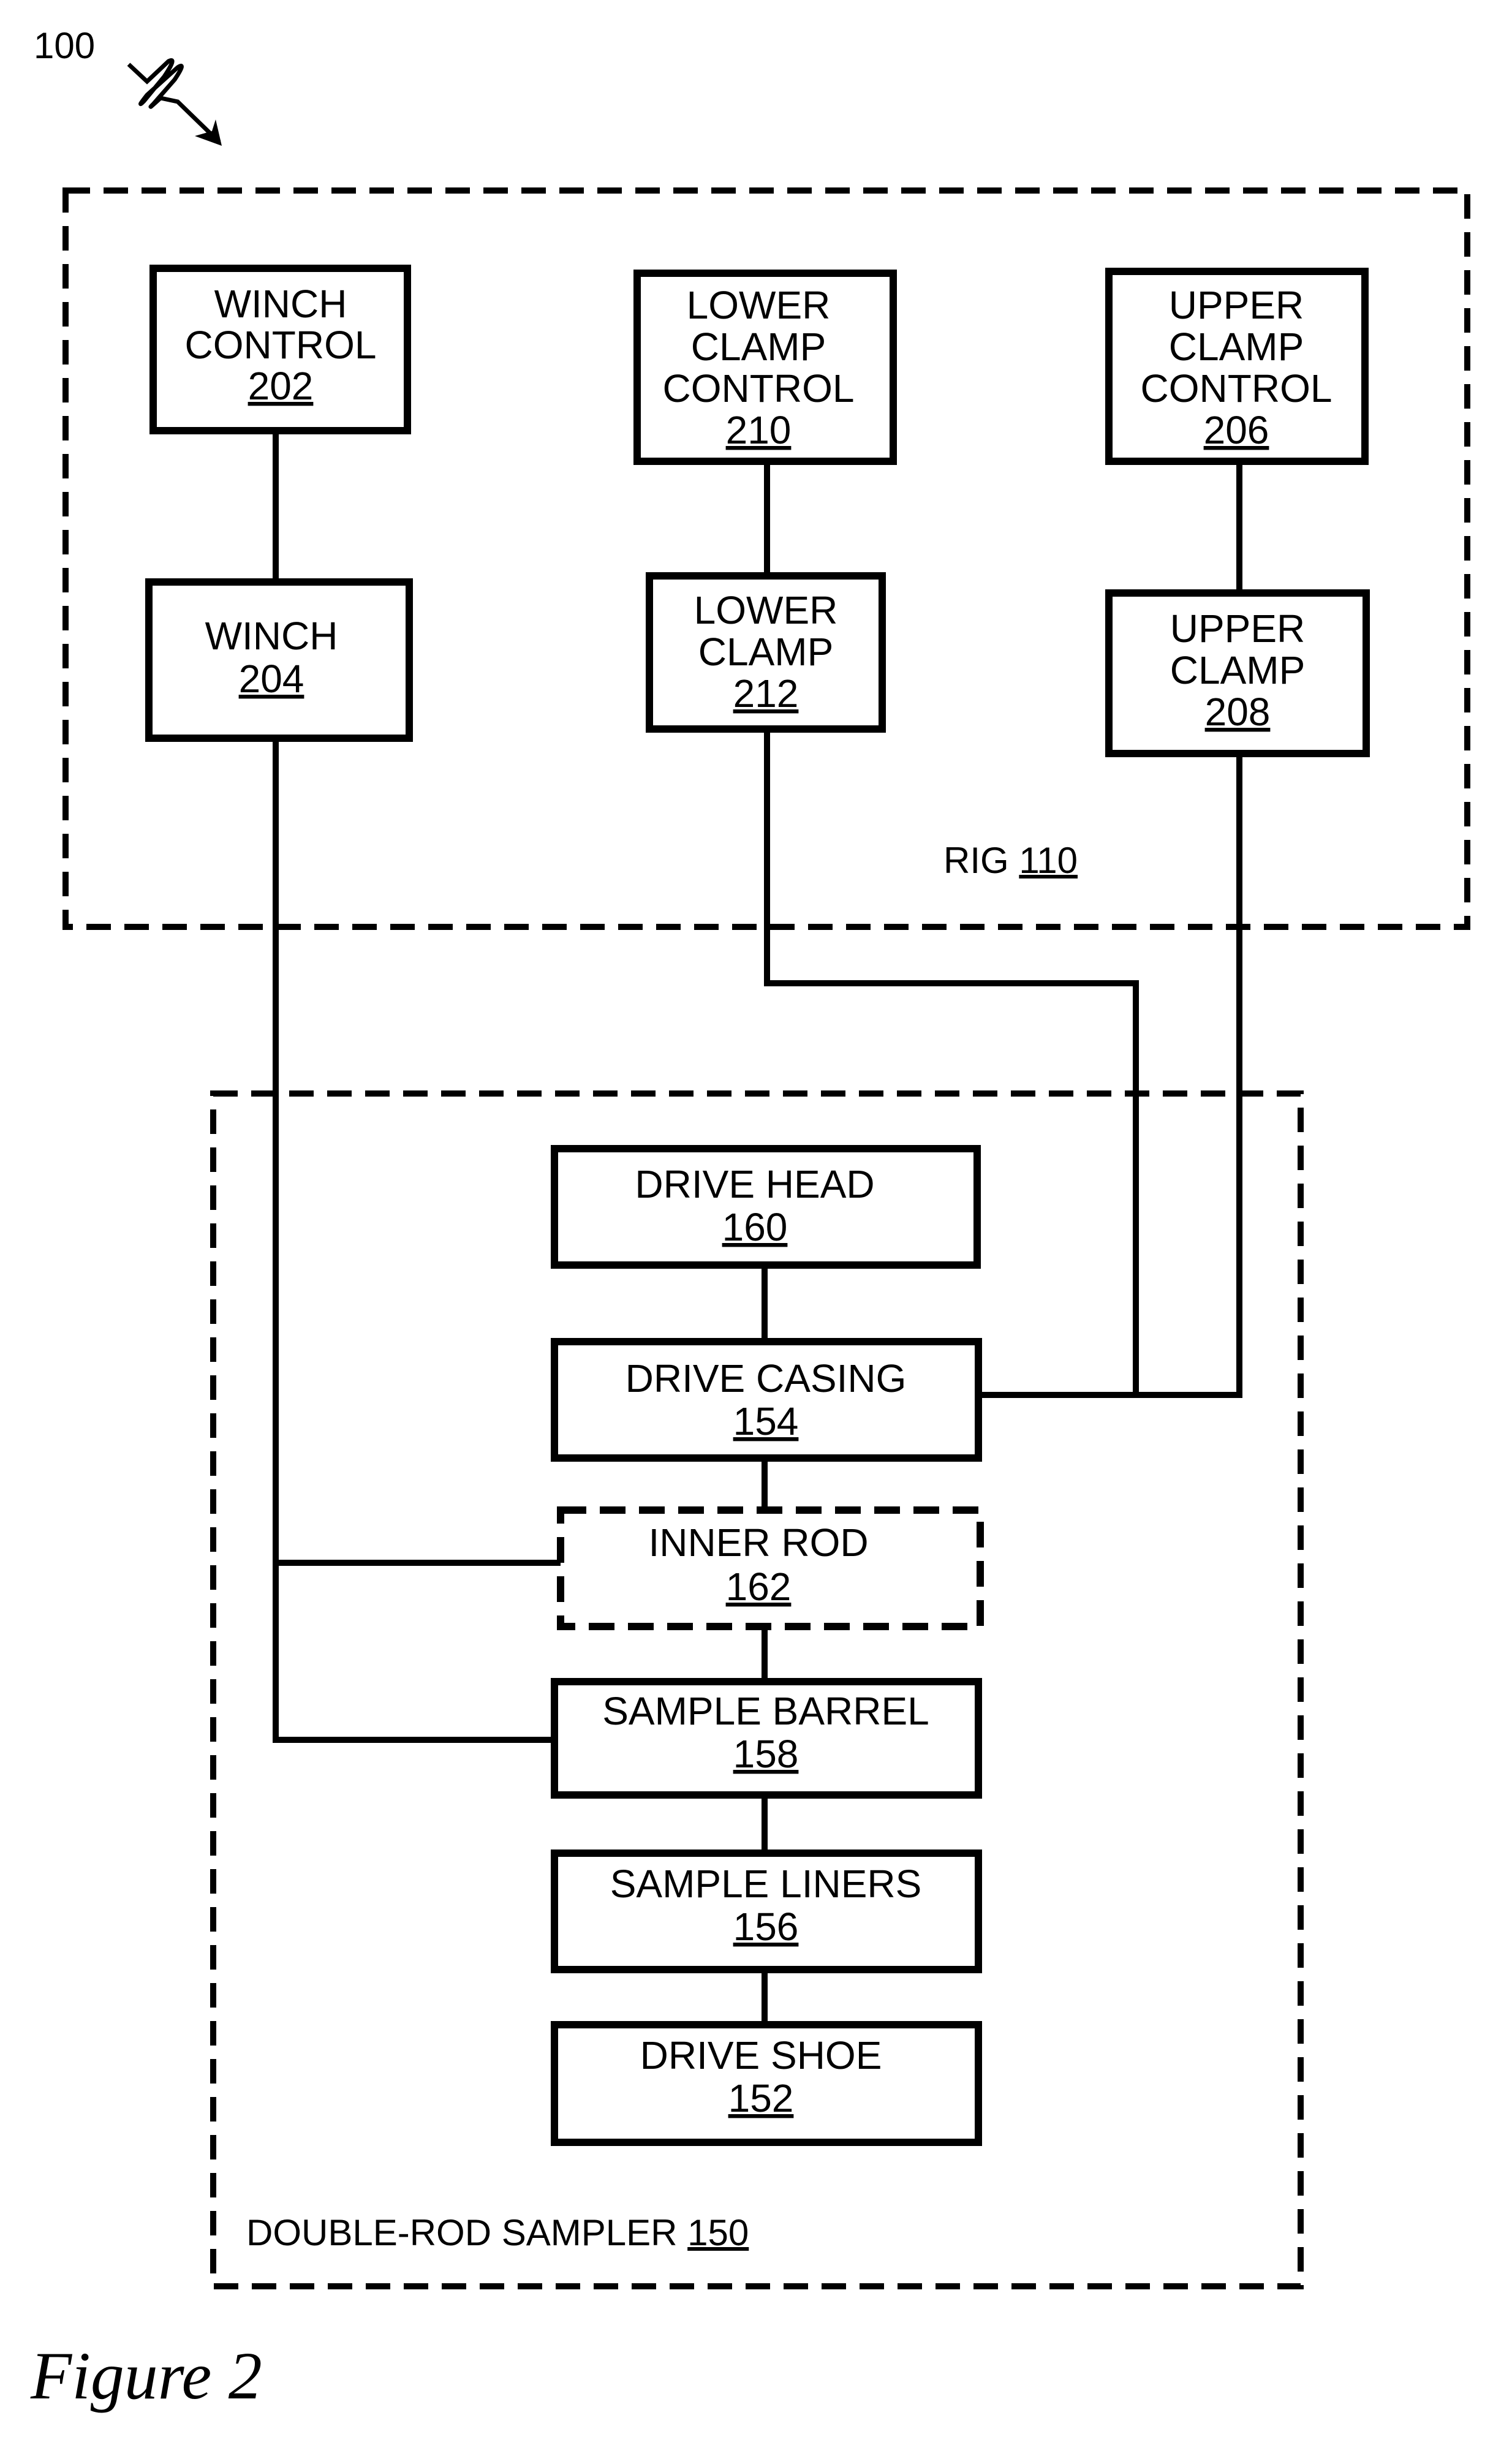  I want to click on figure-caption: Figure 2, so click(146, 2375).